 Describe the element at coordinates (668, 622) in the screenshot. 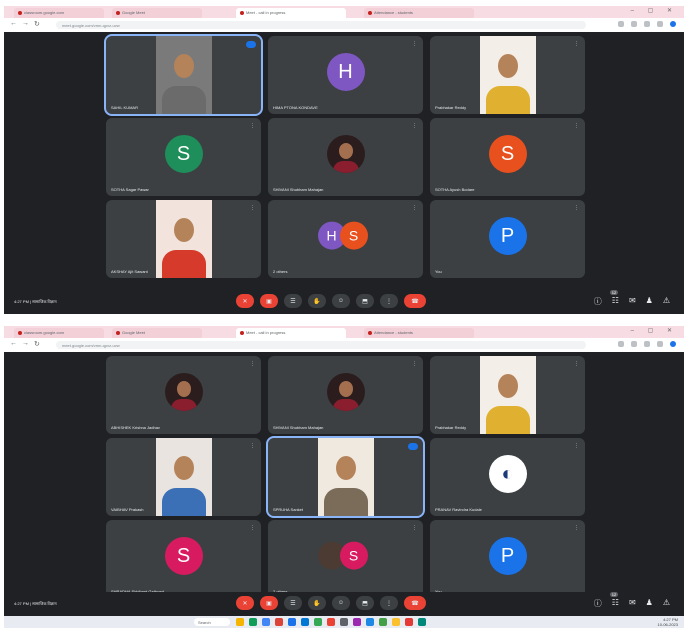

I see `system-tray-clock: 4:27 PM 10-06-2023` at that location.